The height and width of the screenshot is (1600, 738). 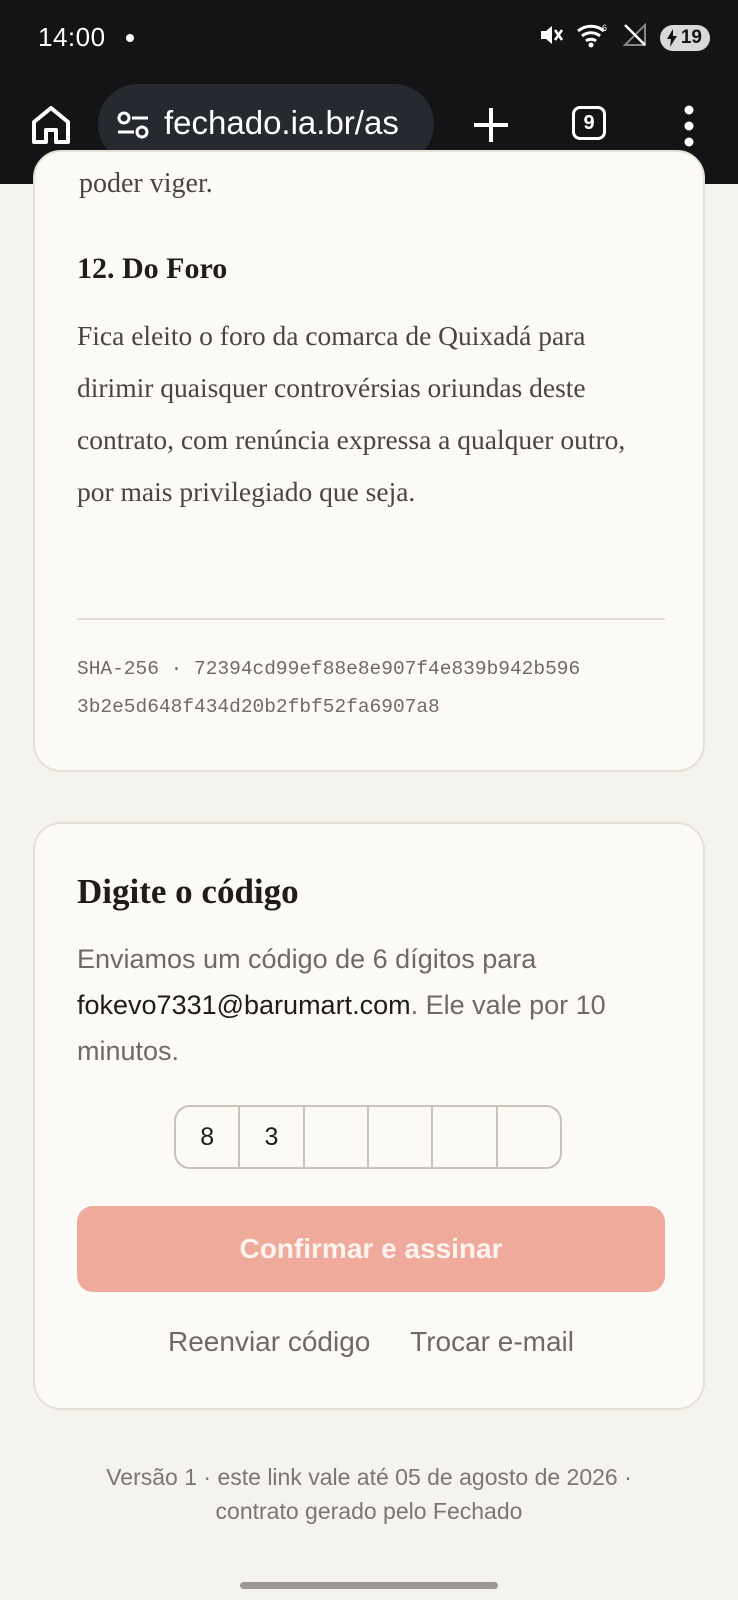 I want to click on verification-title: Digite o código, so click(x=188, y=891).